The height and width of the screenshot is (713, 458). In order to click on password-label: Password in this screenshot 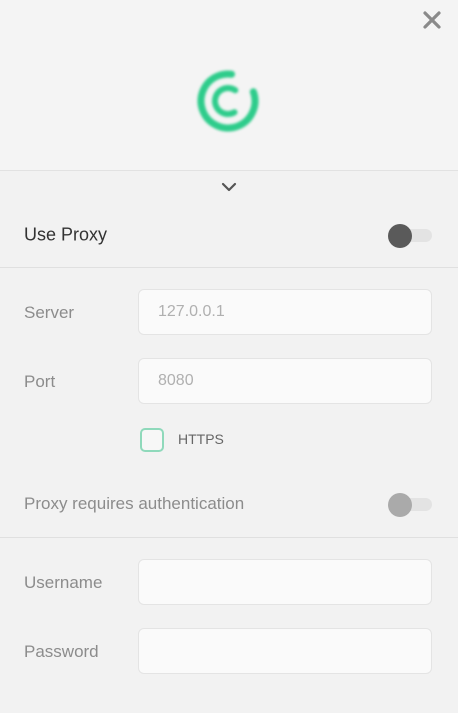, I will do `click(61, 651)`.